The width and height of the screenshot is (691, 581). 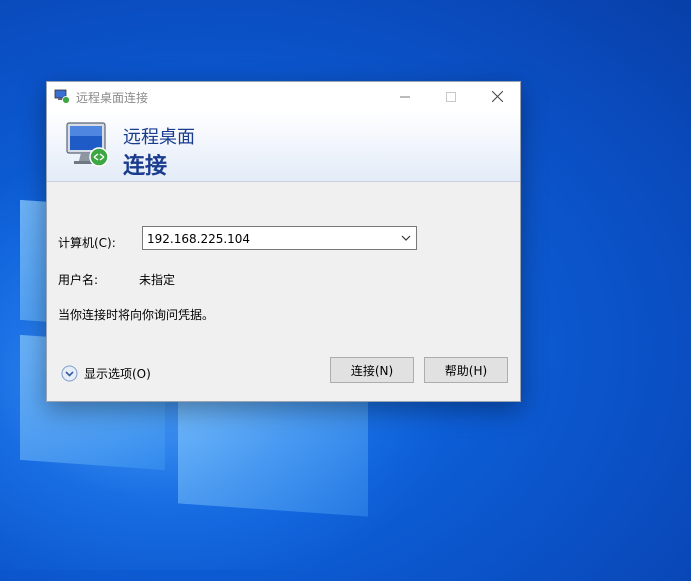 I want to click on close-button, so click(x=497, y=96).